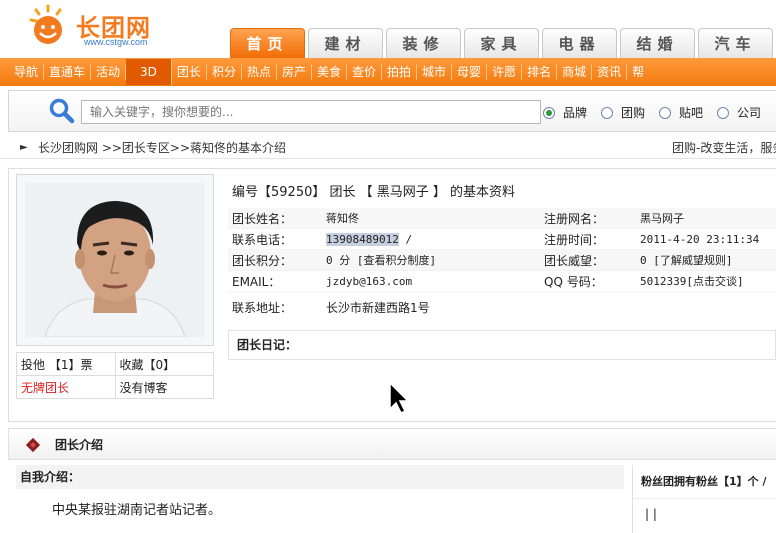 The image size is (776, 533). I want to click on subnav-leader: 团长, so click(189, 72).